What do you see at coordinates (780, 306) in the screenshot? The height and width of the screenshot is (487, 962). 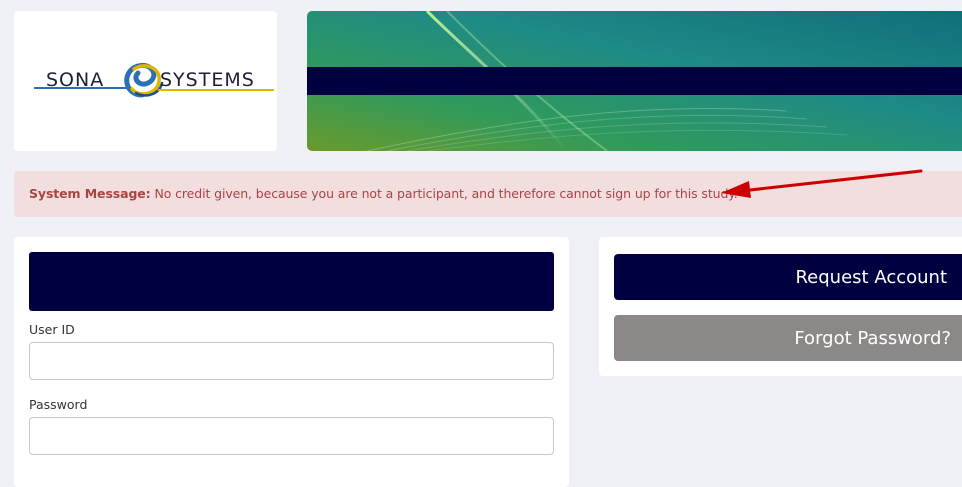 I see `account-actions-card: Request Account Forgot Password?` at bounding box center [780, 306].